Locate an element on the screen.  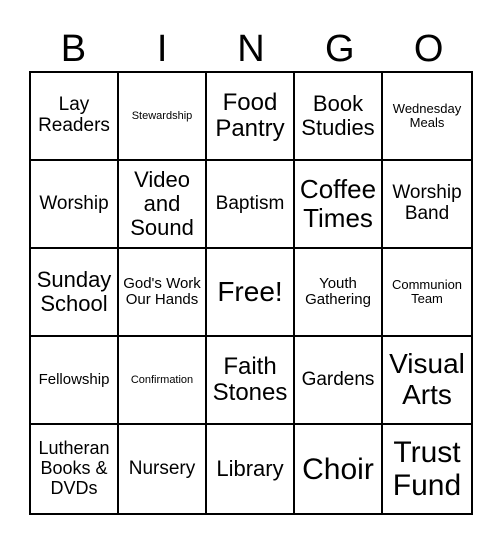
bingo-cell: Wednesday Meals is located at coordinates (427, 117).